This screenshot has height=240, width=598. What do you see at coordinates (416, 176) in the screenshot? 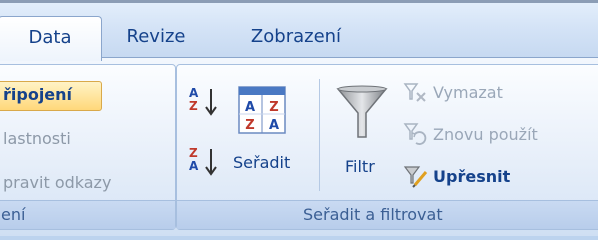
I see `advanced-filter-icon` at bounding box center [416, 176].